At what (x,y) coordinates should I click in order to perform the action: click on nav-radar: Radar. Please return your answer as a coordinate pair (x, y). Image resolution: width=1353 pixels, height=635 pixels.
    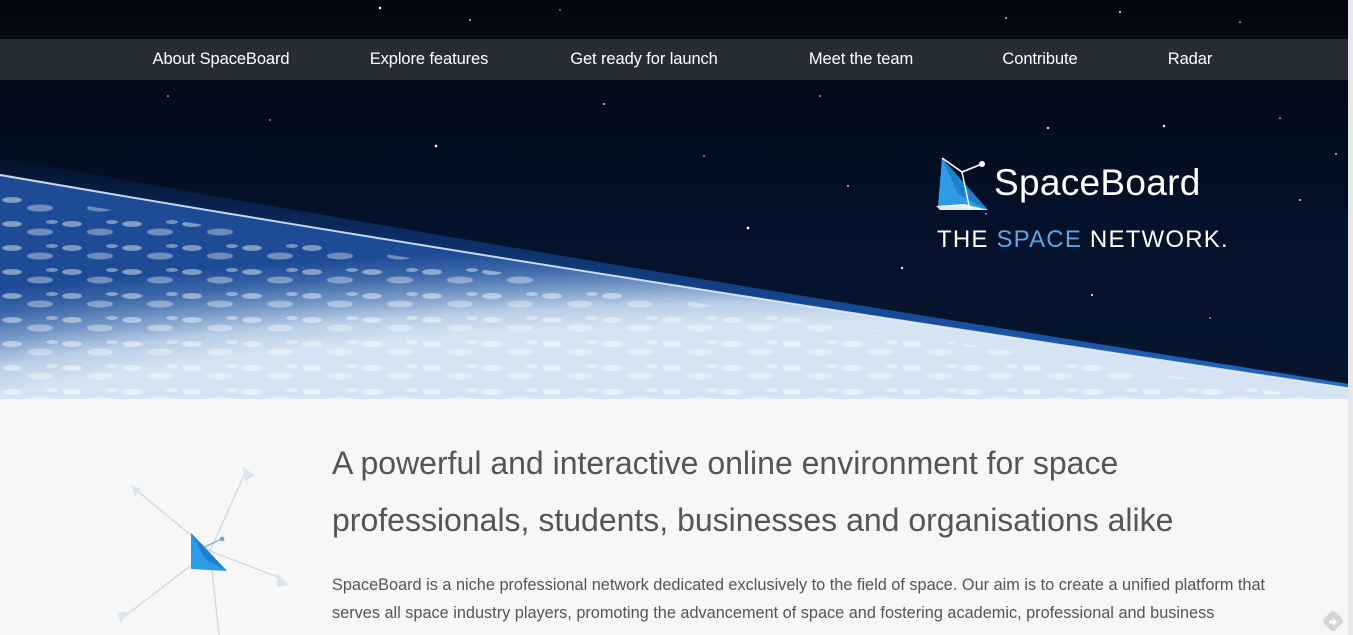
    Looking at the image, I should click on (1190, 59).